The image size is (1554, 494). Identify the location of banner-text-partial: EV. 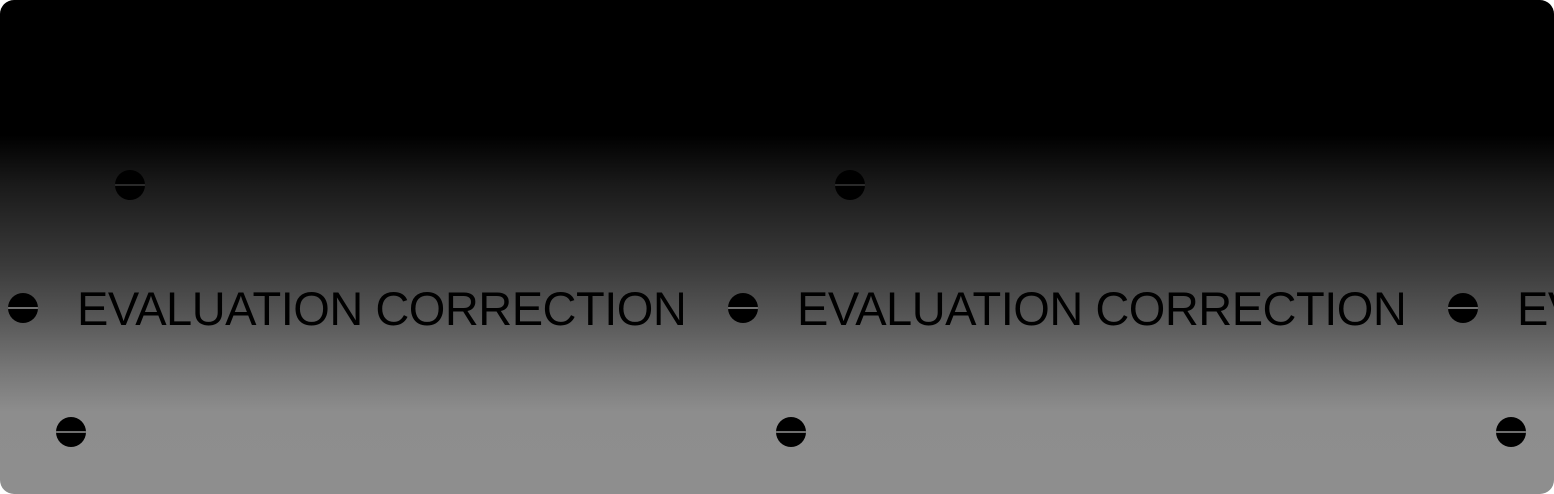
(1535, 308).